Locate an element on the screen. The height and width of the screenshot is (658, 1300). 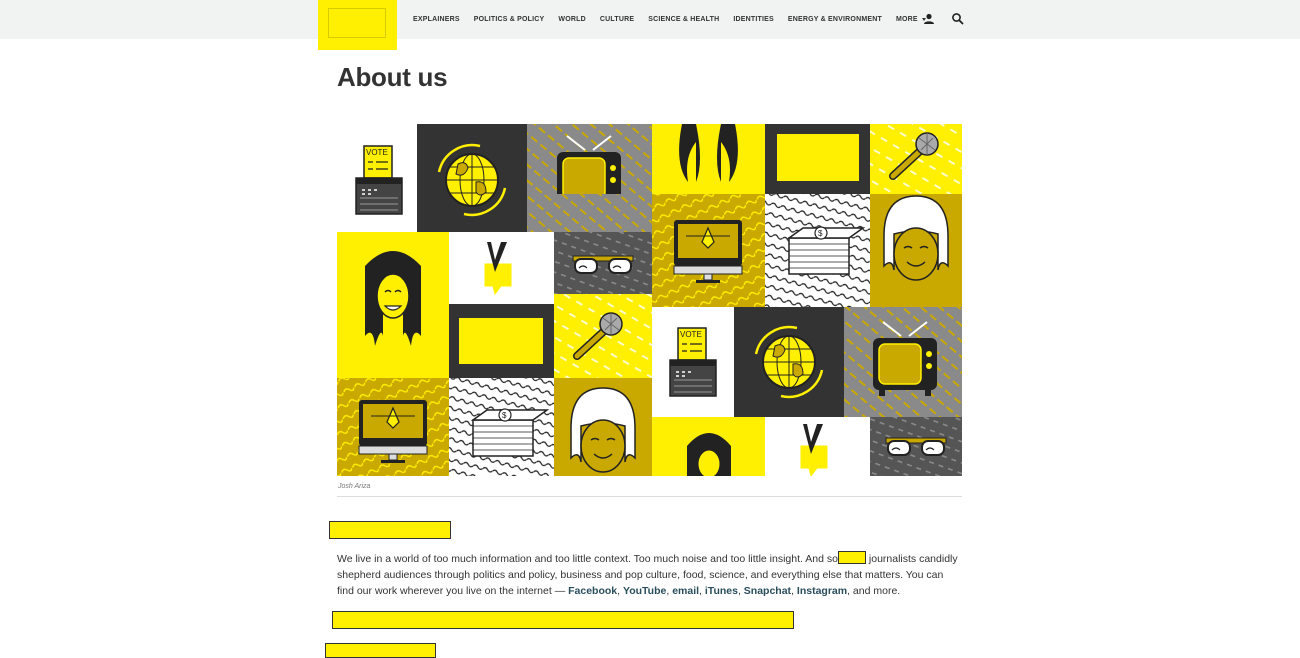
snapchat-link: Snapchat is located at coordinates (767, 591).